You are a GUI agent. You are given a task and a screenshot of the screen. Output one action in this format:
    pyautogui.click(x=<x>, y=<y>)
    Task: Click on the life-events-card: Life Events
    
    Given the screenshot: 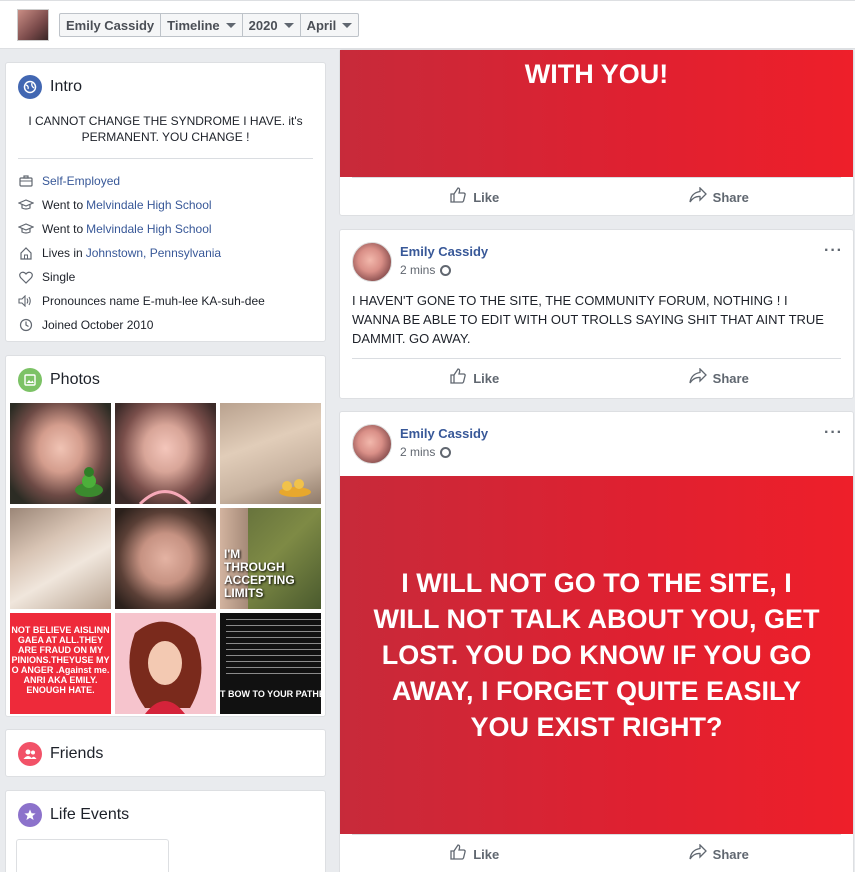 What is the action you would take?
    pyautogui.click(x=165, y=831)
    